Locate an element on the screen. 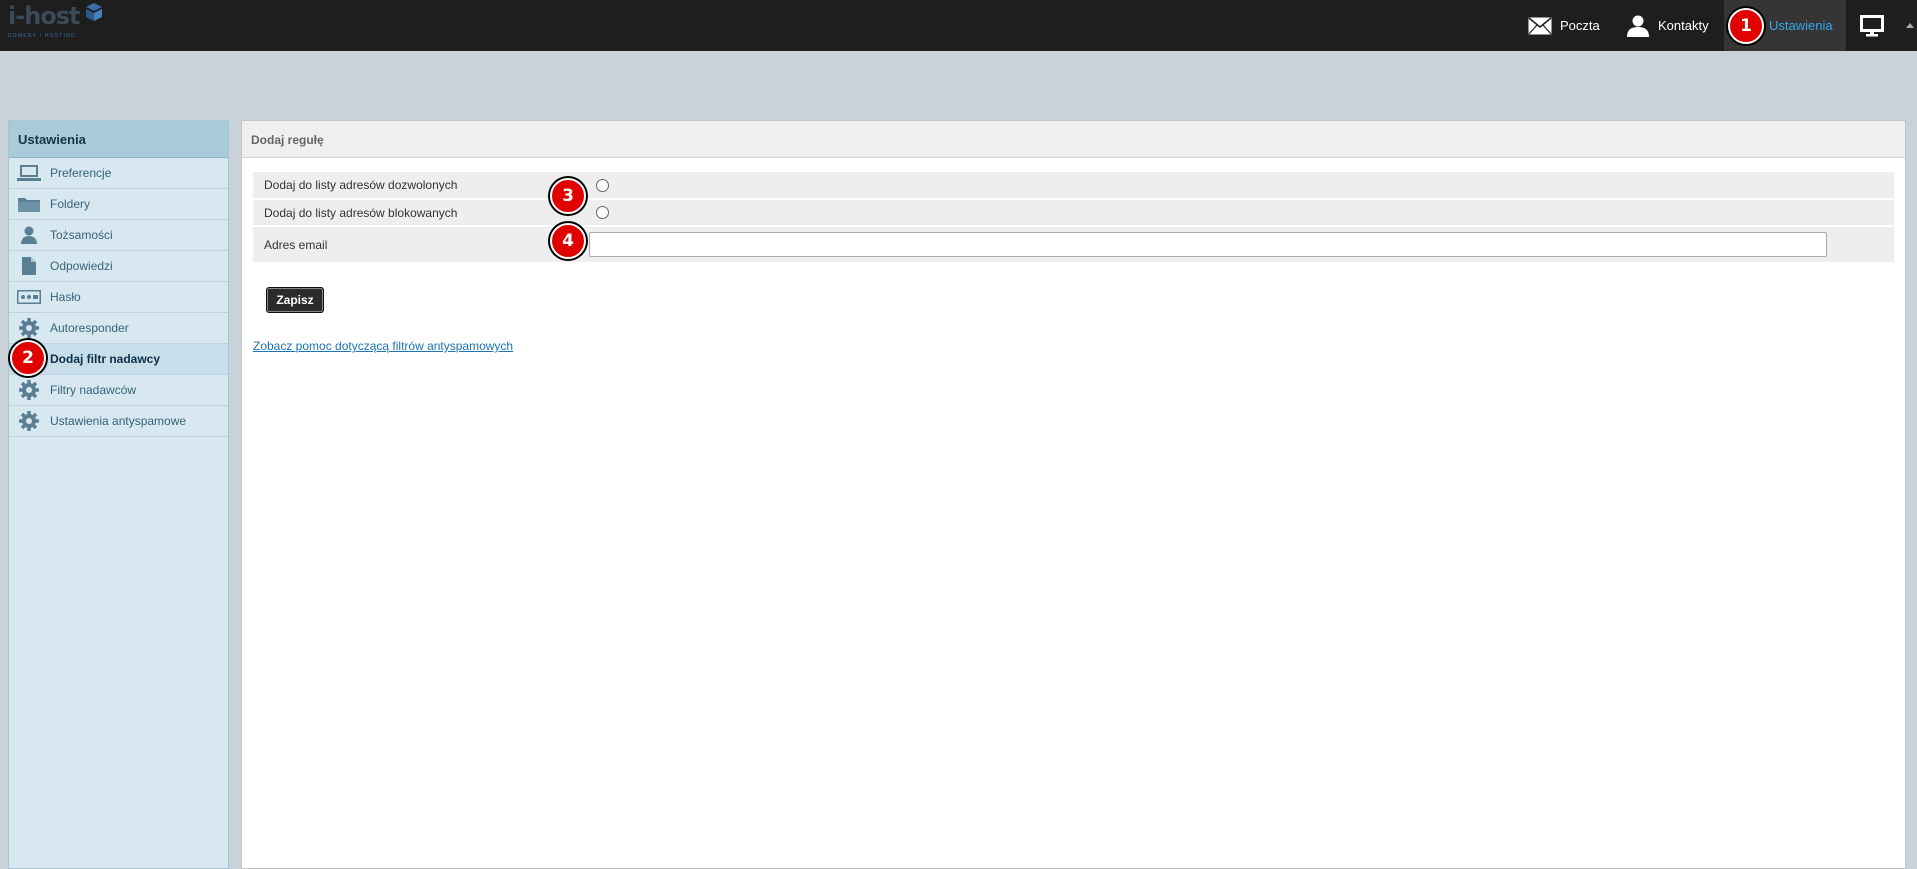 This screenshot has height=869, width=1917. blacklist-label: Dodaj do listy adresów blokowanych is located at coordinates (361, 212).